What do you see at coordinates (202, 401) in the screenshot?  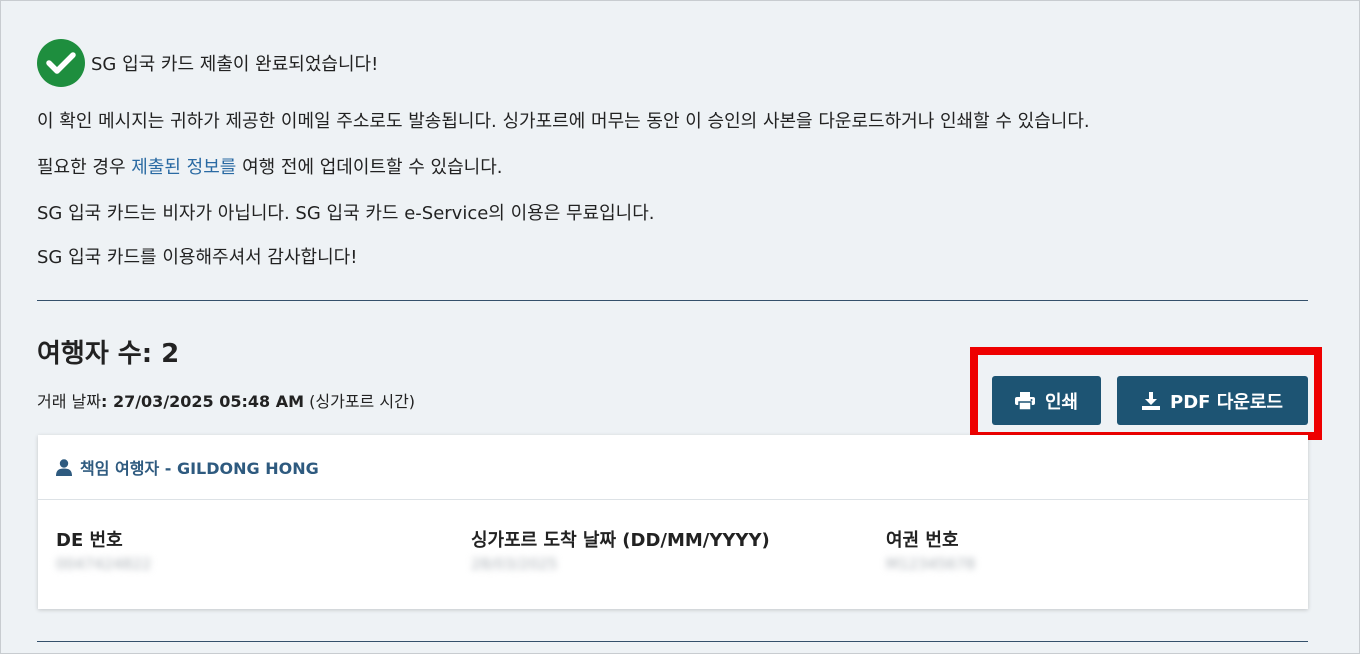 I see `transaction-date-value: : 27/03/2025 05:48 AM` at bounding box center [202, 401].